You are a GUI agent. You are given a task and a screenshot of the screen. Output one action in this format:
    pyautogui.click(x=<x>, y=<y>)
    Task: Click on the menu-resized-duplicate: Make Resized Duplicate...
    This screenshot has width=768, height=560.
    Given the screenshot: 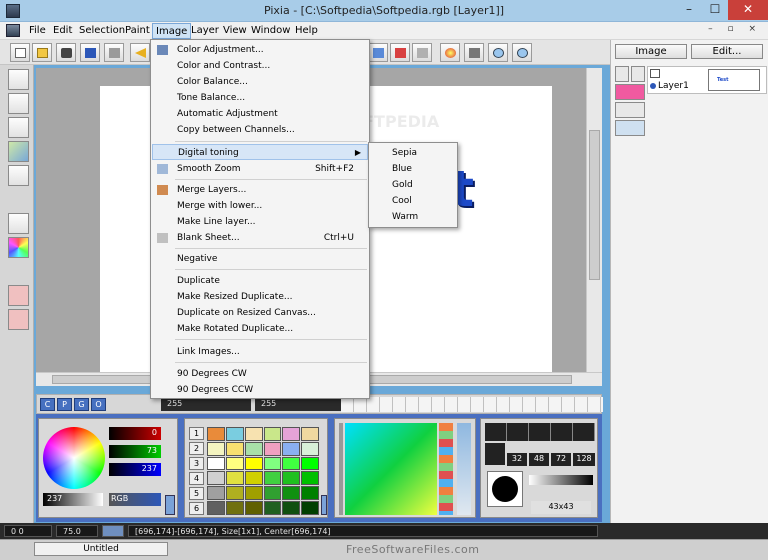 What is the action you would take?
    pyautogui.click(x=260, y=297)
    